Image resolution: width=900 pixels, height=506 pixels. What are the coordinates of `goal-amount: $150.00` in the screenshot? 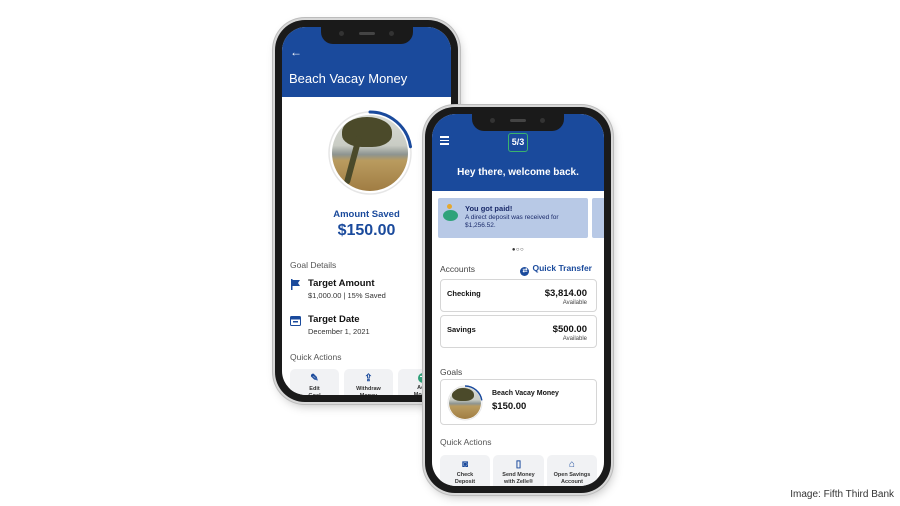 It's located at (509, 406).